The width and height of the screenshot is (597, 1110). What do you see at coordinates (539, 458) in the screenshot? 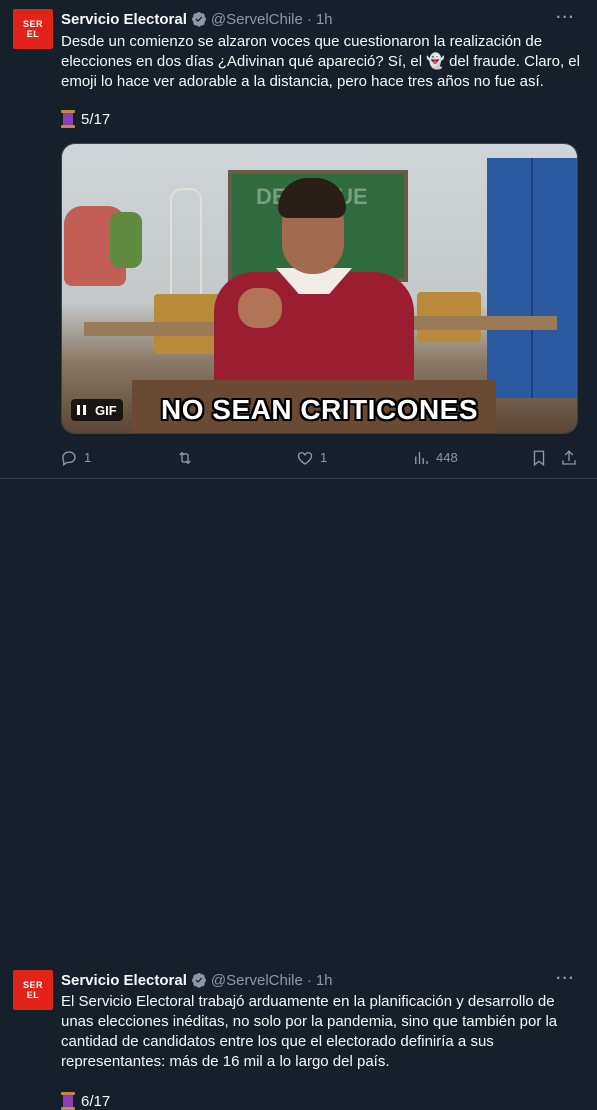
I see `bookmark-icon` at bounding box center [539, 458].